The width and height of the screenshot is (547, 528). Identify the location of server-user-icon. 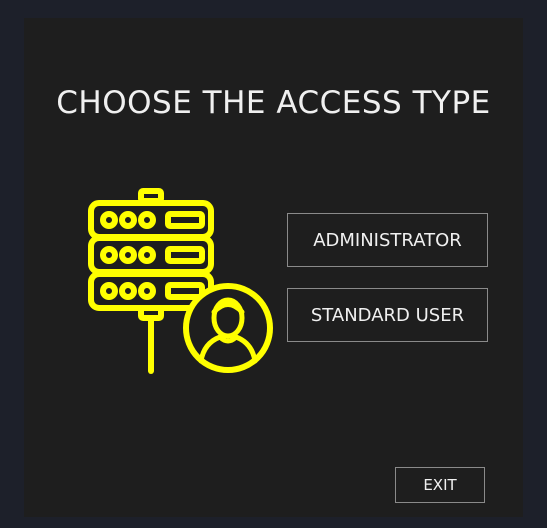
(180, 281).